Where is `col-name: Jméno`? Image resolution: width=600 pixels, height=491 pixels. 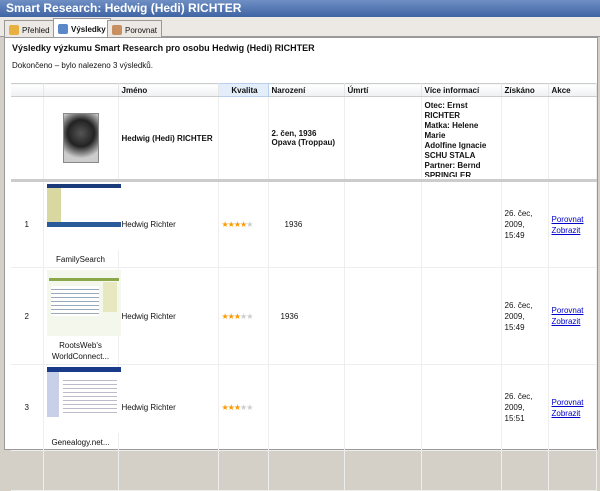 col-name: Jméno is located at coordinates (168, 90).